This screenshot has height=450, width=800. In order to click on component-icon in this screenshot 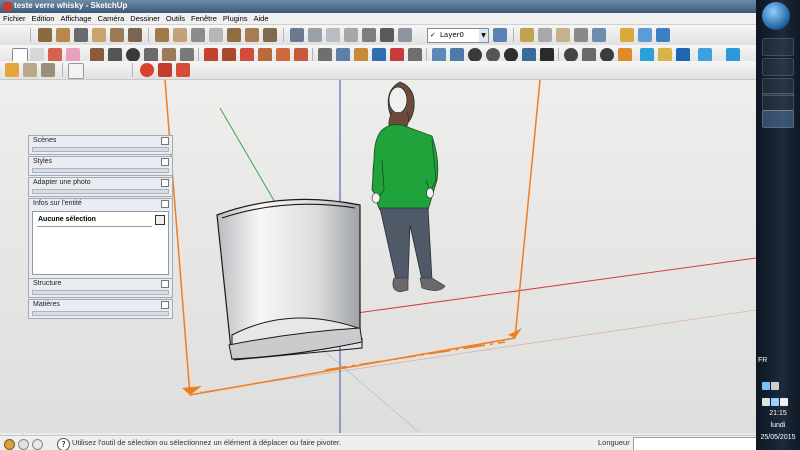, I will do `click(297, 35)`.